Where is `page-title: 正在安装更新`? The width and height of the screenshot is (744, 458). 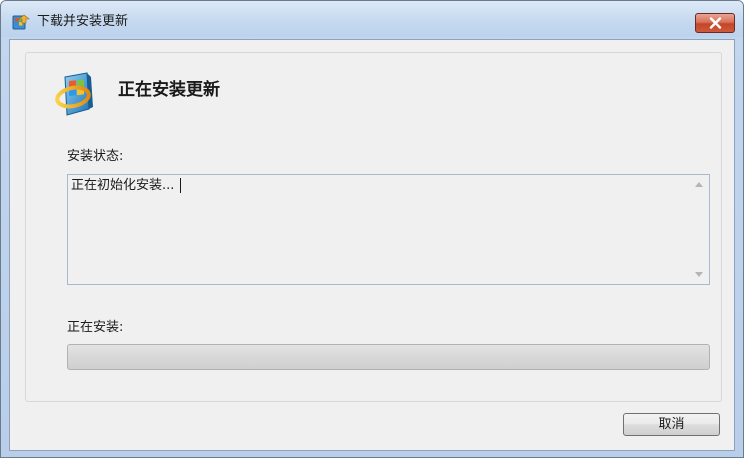
page-title: 正在安装更新 is located at coordinates (169, 90).